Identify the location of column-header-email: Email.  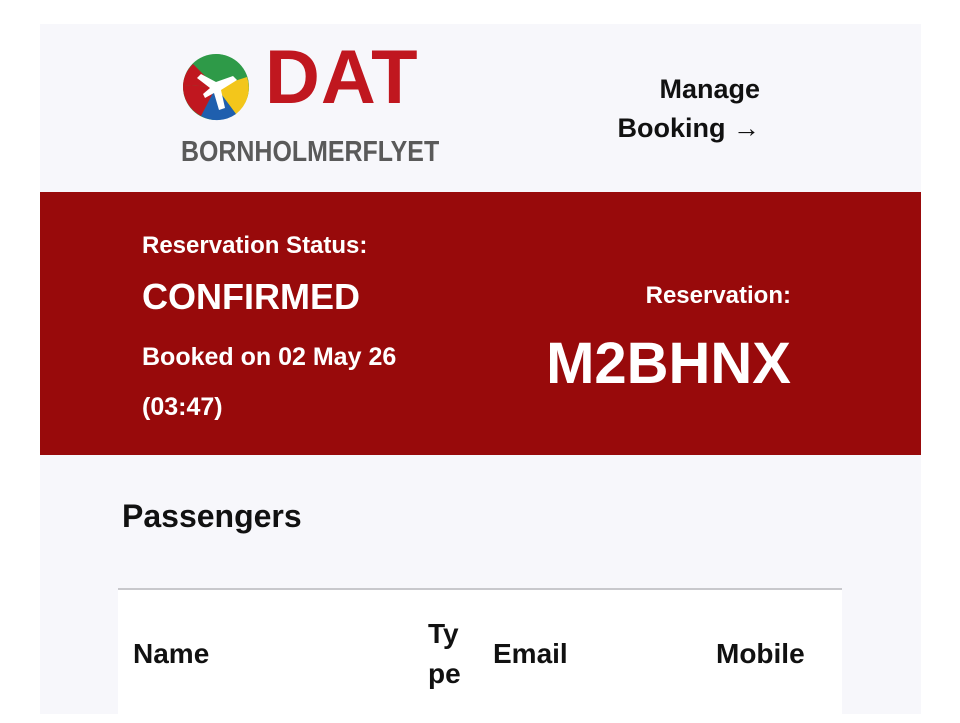
(530, 653).